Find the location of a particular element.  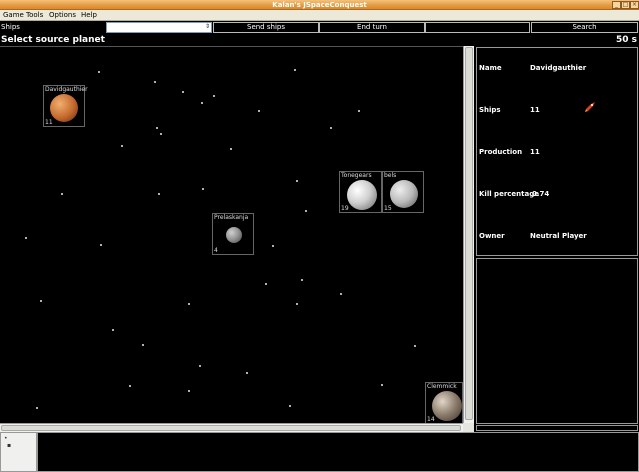

info-name-label: Name is located at coordinates (490, 68).